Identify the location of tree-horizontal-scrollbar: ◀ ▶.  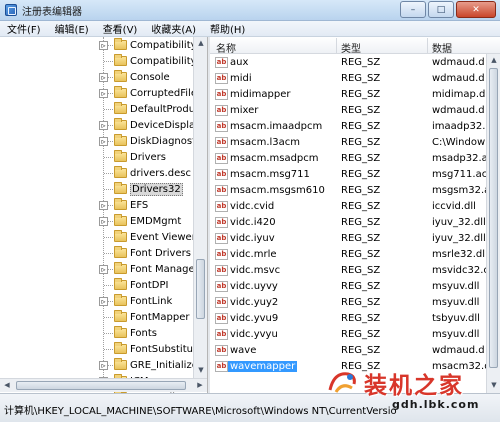
(103, 385).